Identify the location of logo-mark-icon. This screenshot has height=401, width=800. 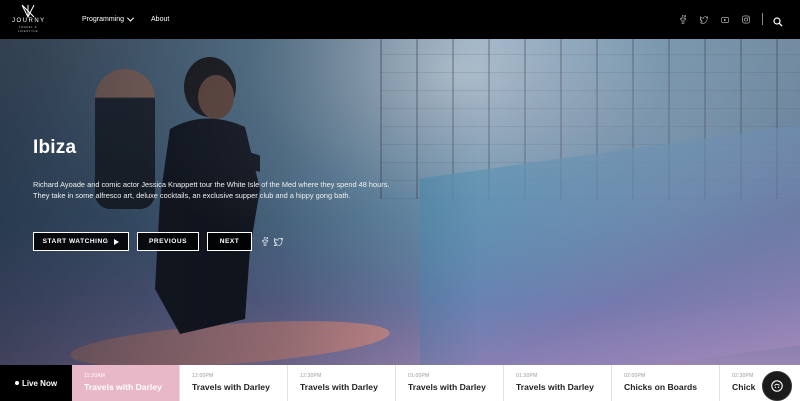
(28, 11).